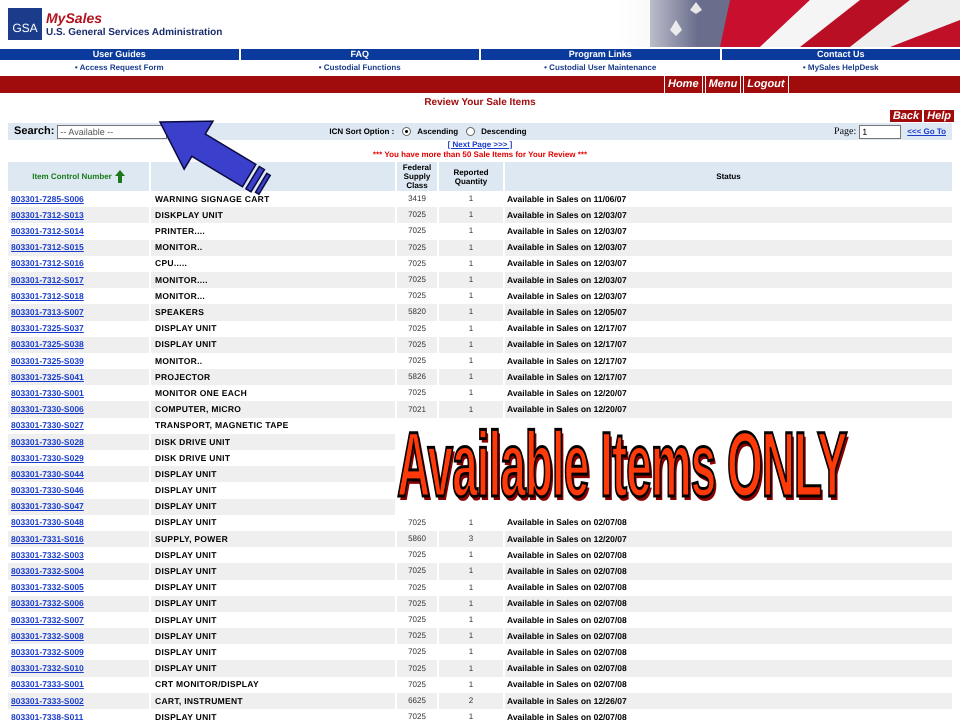  I want to click on table-cell: SPEAKERS, so click(273, 312).